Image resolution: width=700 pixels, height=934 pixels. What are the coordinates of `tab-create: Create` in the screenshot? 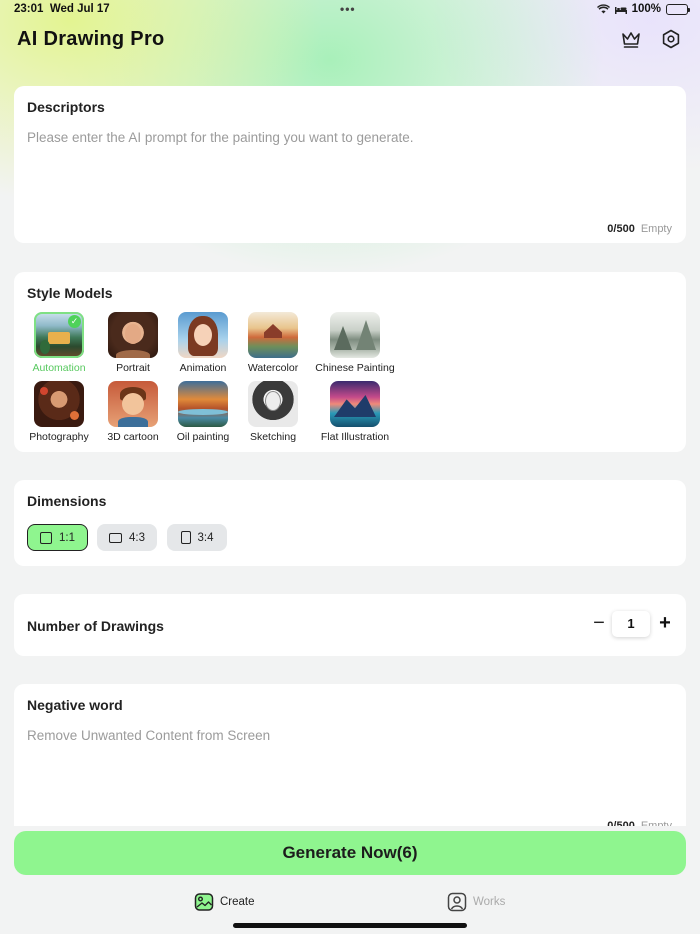 It's located at (224, 902).